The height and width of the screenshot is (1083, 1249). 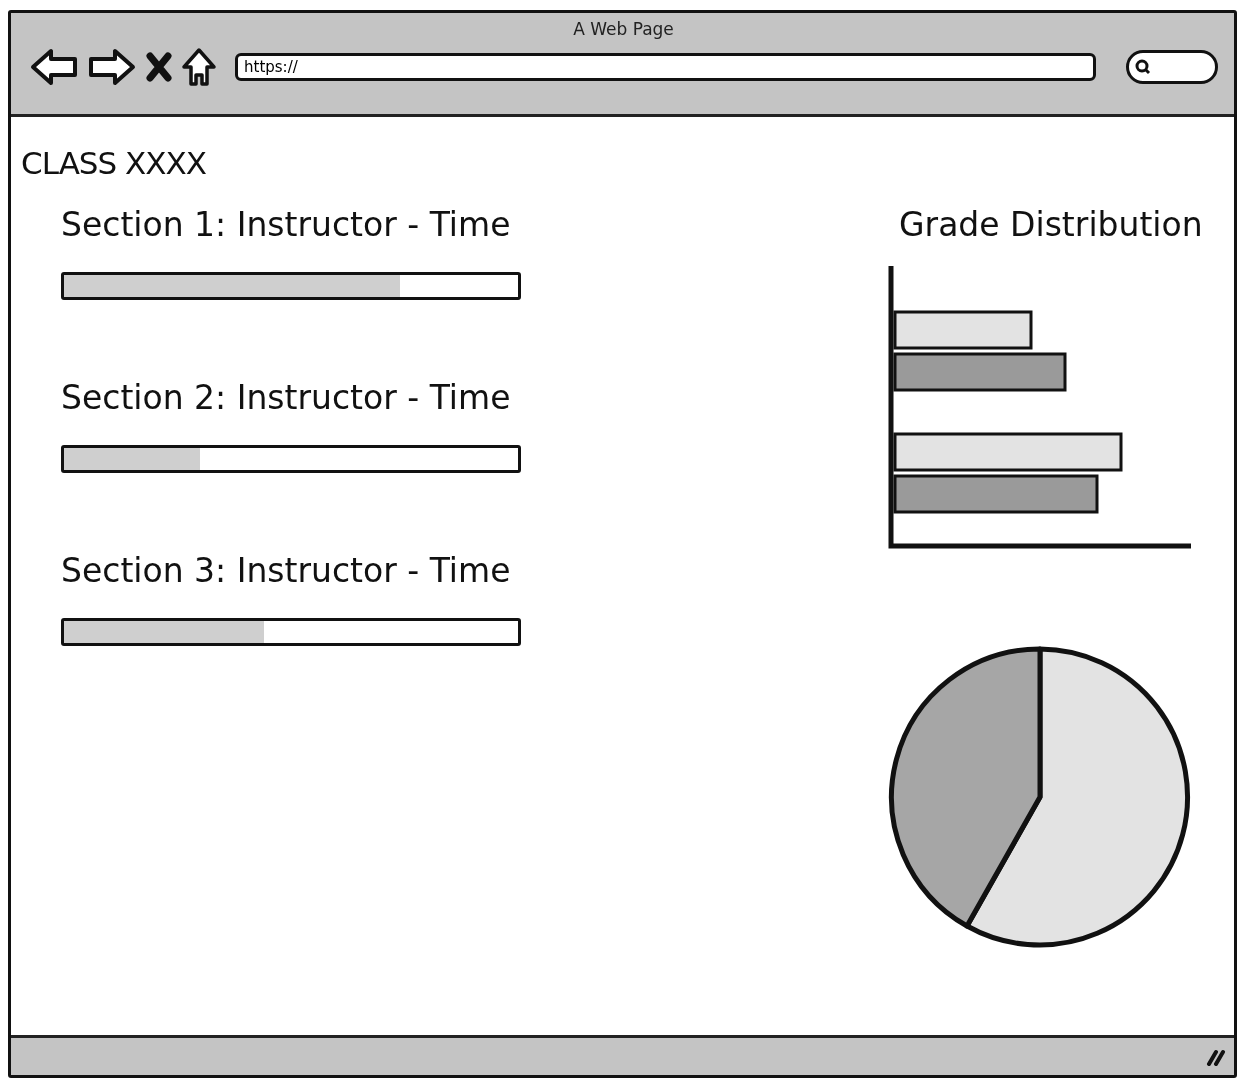 I want to click on section-heading: Section 1: Instructor - Time, so click(x=286, y=224).